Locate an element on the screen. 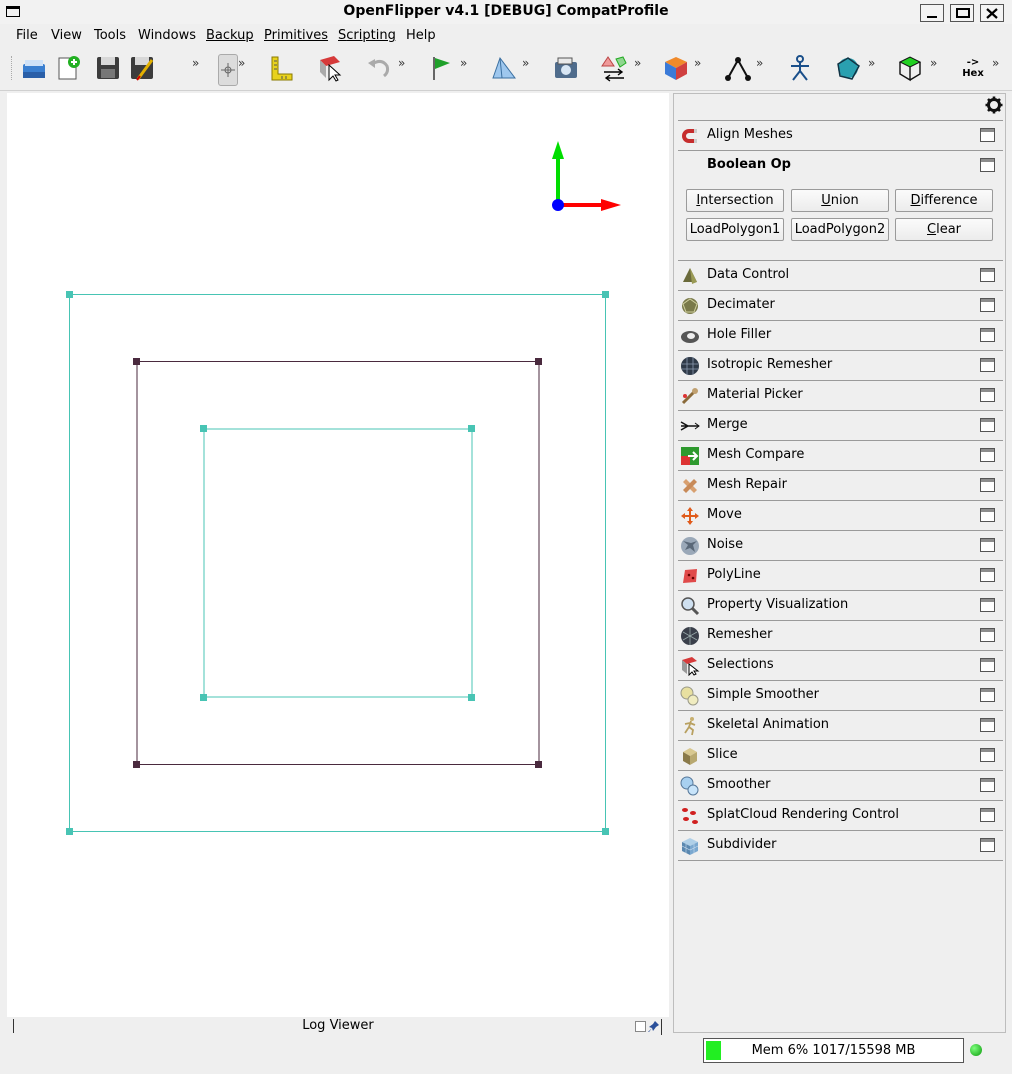  selection-cursor-icon is located at coordinates (330, 68).